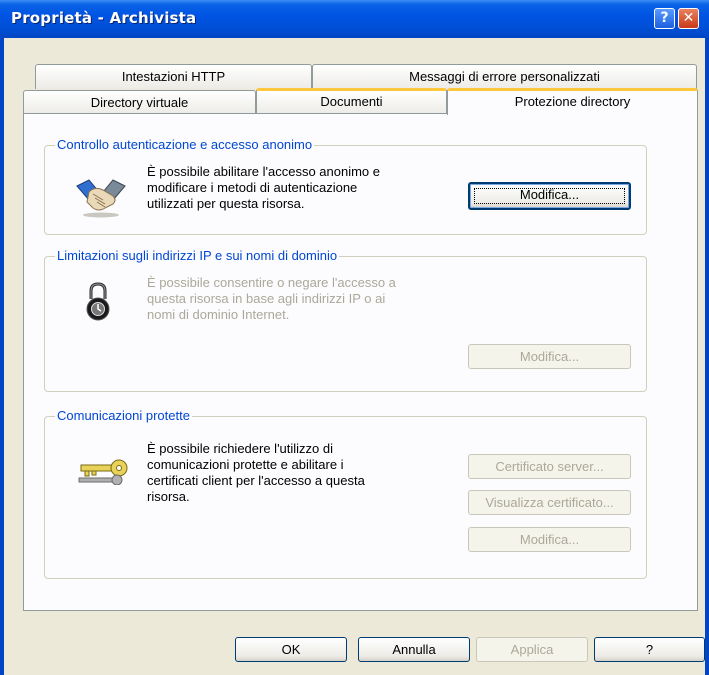 The height and width of the screenshot is (675, 709). I want to click on close-button: ✕, so click(688, 18).